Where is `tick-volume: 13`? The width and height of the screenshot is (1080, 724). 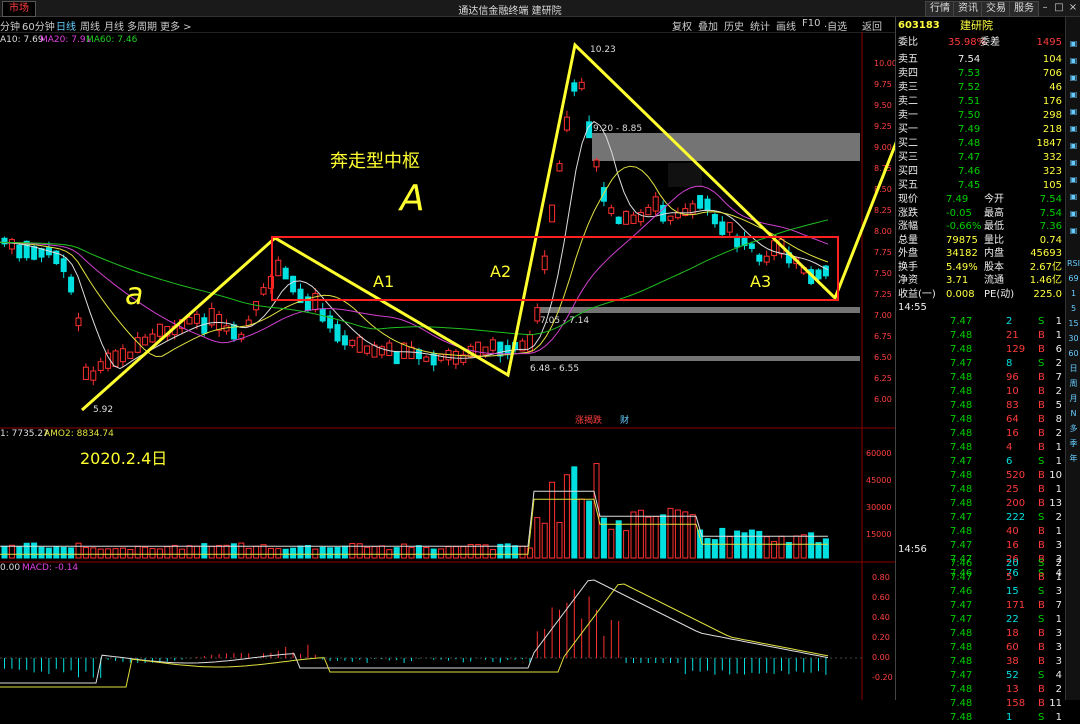 tick-volume: 13 is located at coordinates (1012, 689).